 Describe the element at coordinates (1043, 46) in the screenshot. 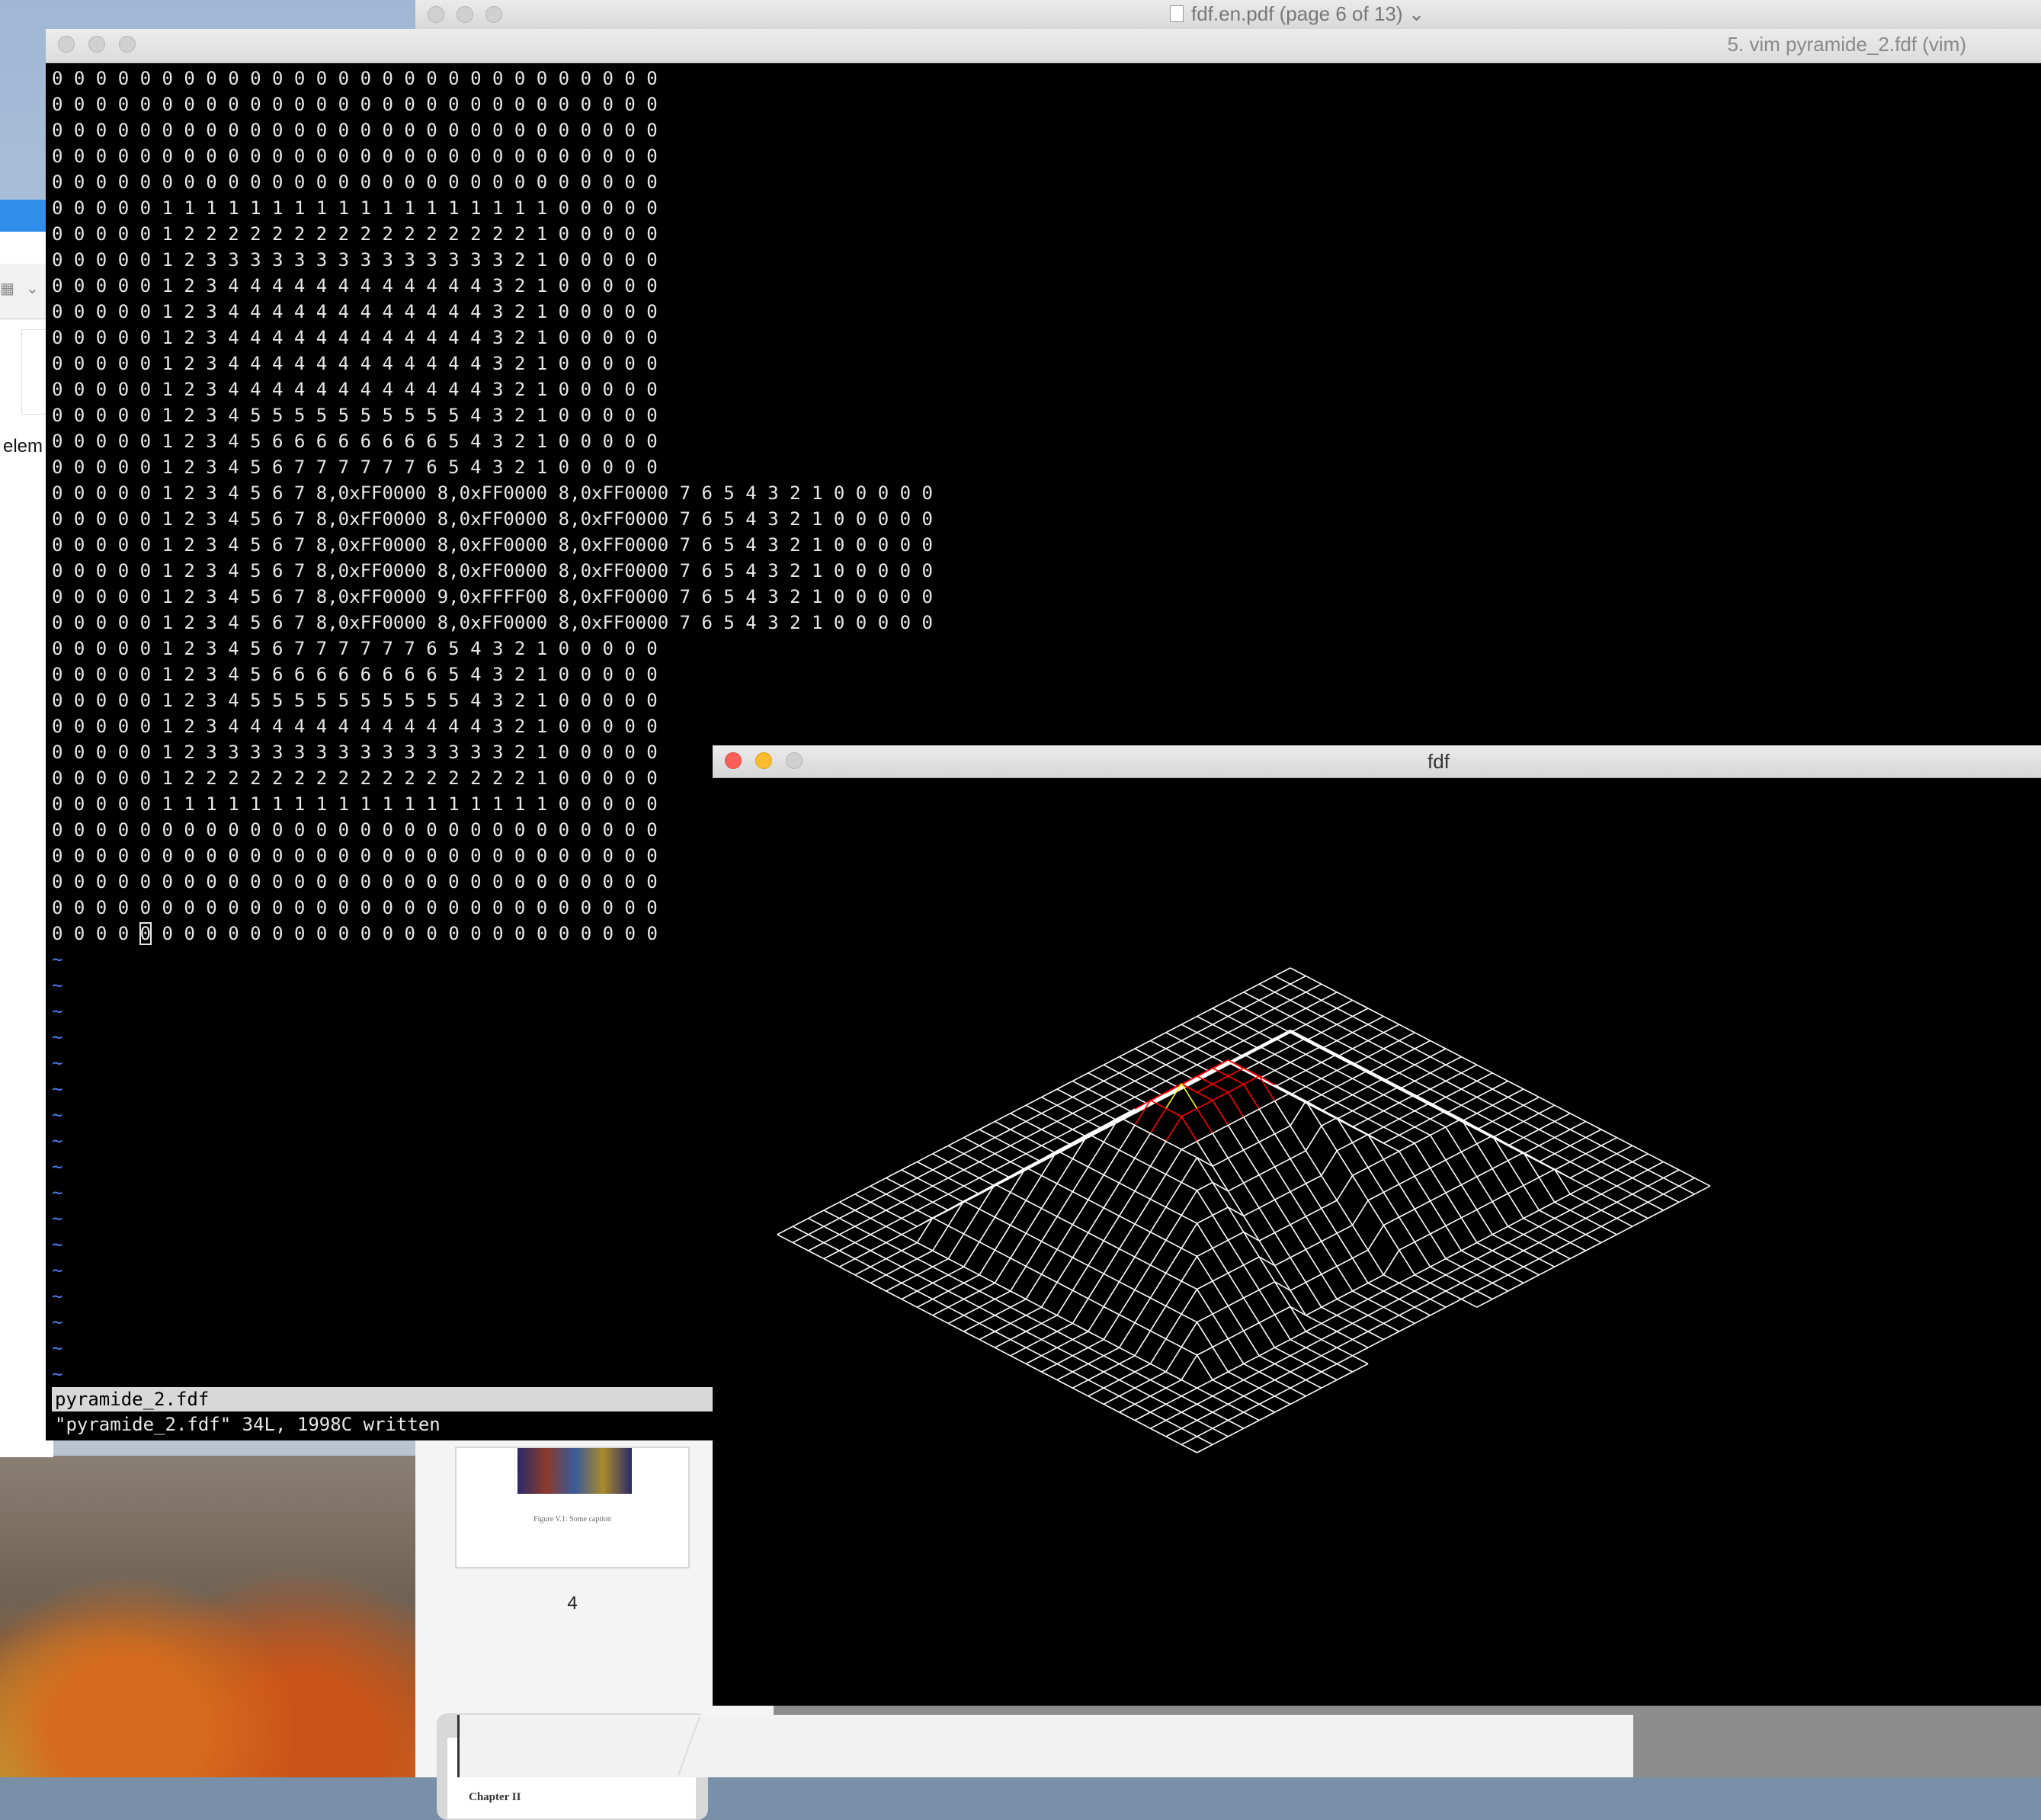

I see `terminal-titlebar: 5. vim pyramide_2.fdf (vim)` at that location.